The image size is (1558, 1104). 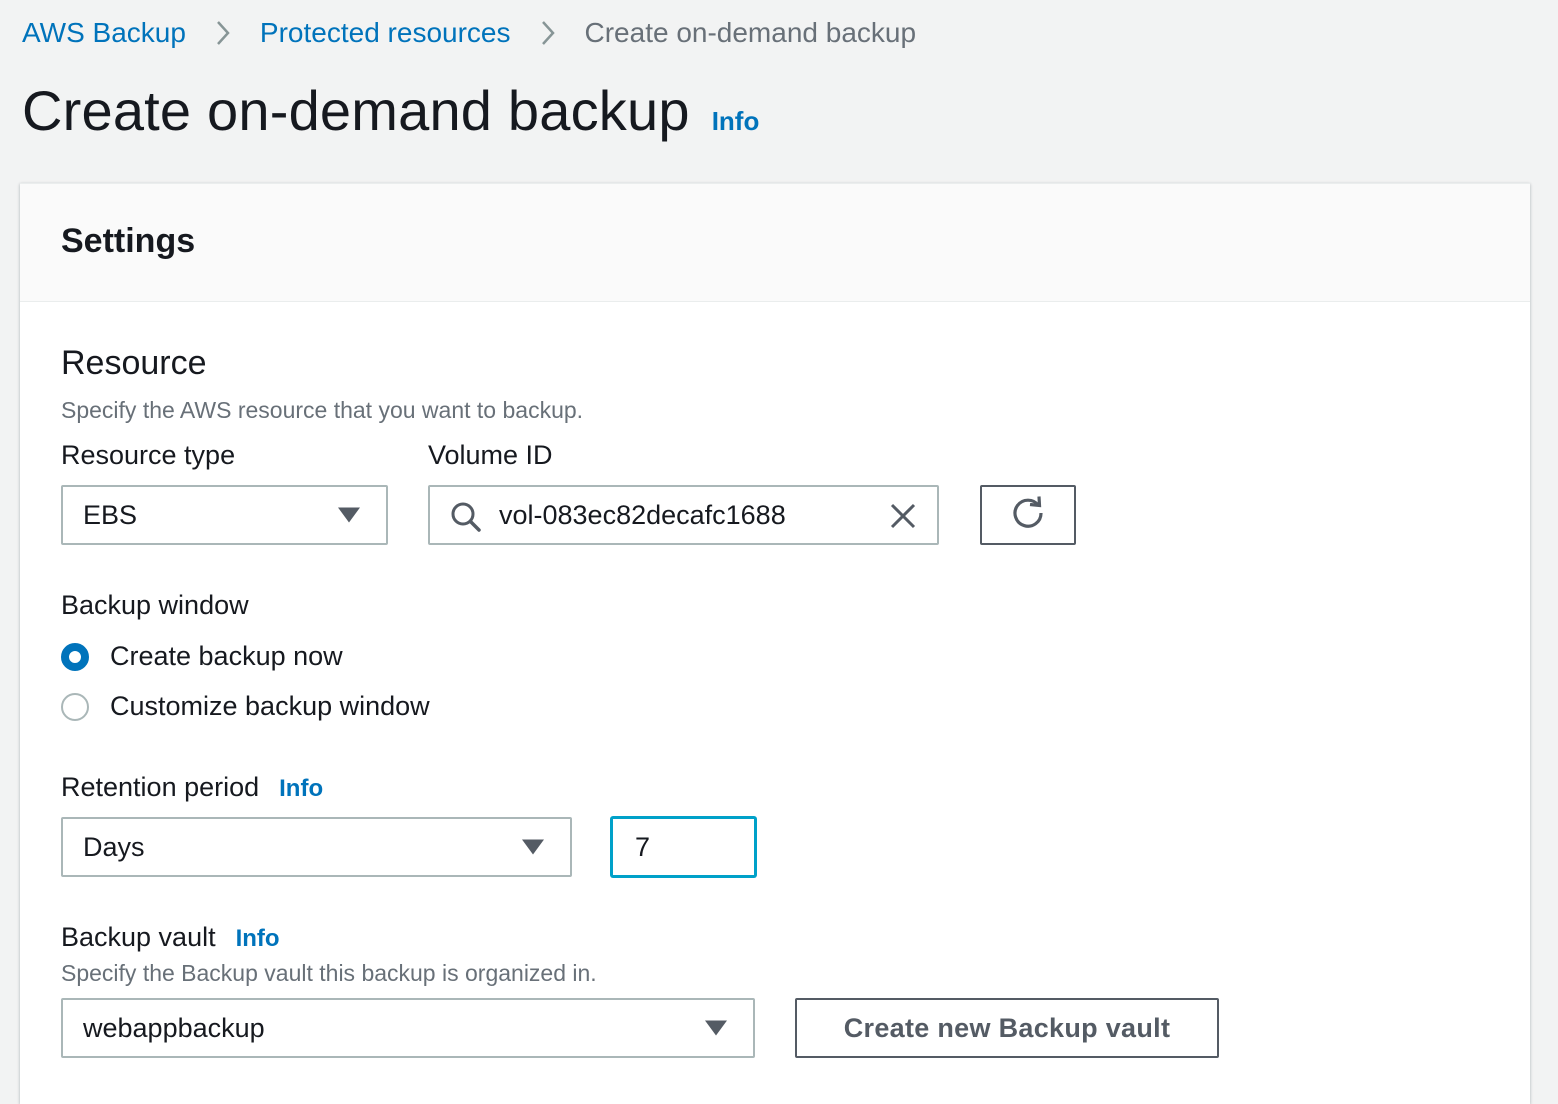 What do you see at coordinates (736, 121) in the screenshot?
I see `page-info-link: Info` at bounding box center [736, 121].